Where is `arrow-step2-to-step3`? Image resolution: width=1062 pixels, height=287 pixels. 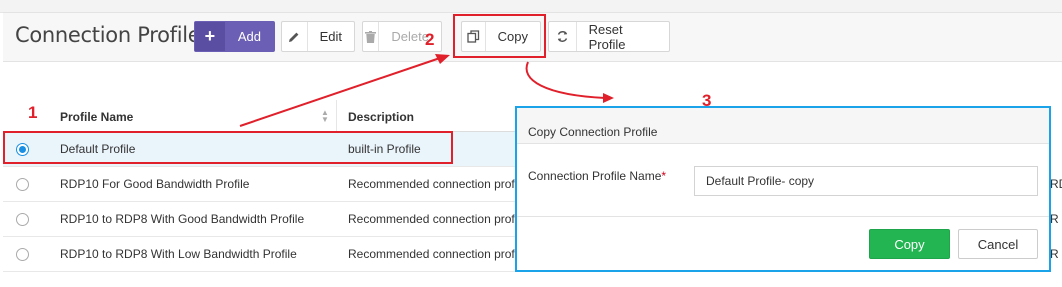 arrow-step2-to-step3 is located at coordinates (565, 80).